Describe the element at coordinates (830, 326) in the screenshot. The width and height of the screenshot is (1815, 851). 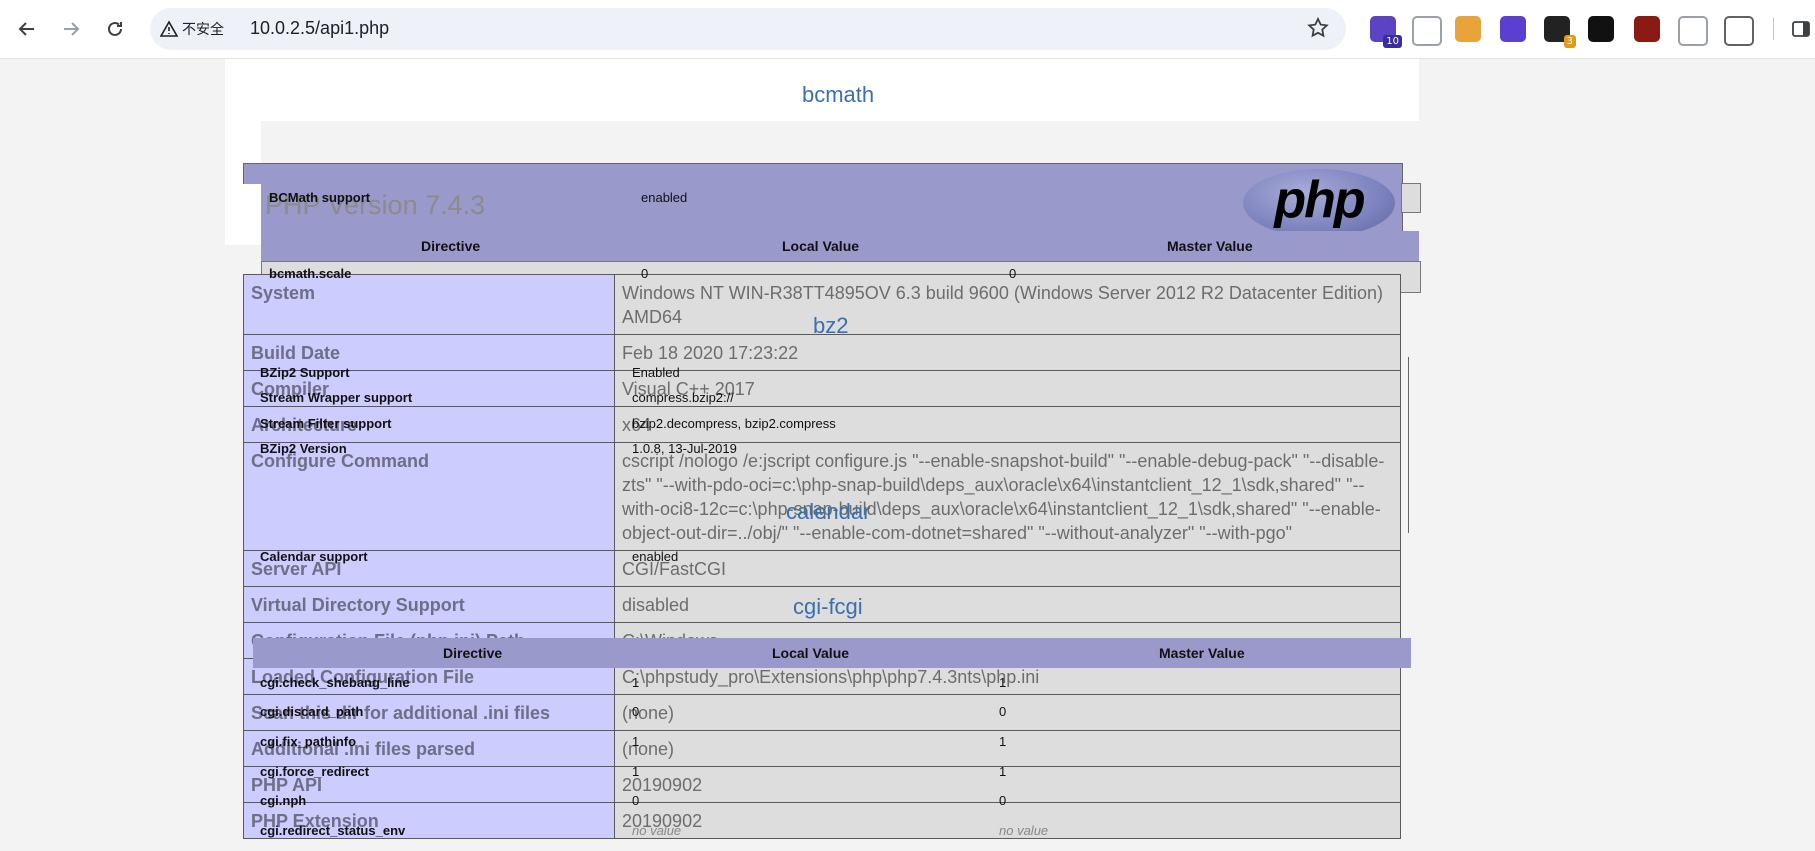
I see `bz2-heading: bz2` at that location.